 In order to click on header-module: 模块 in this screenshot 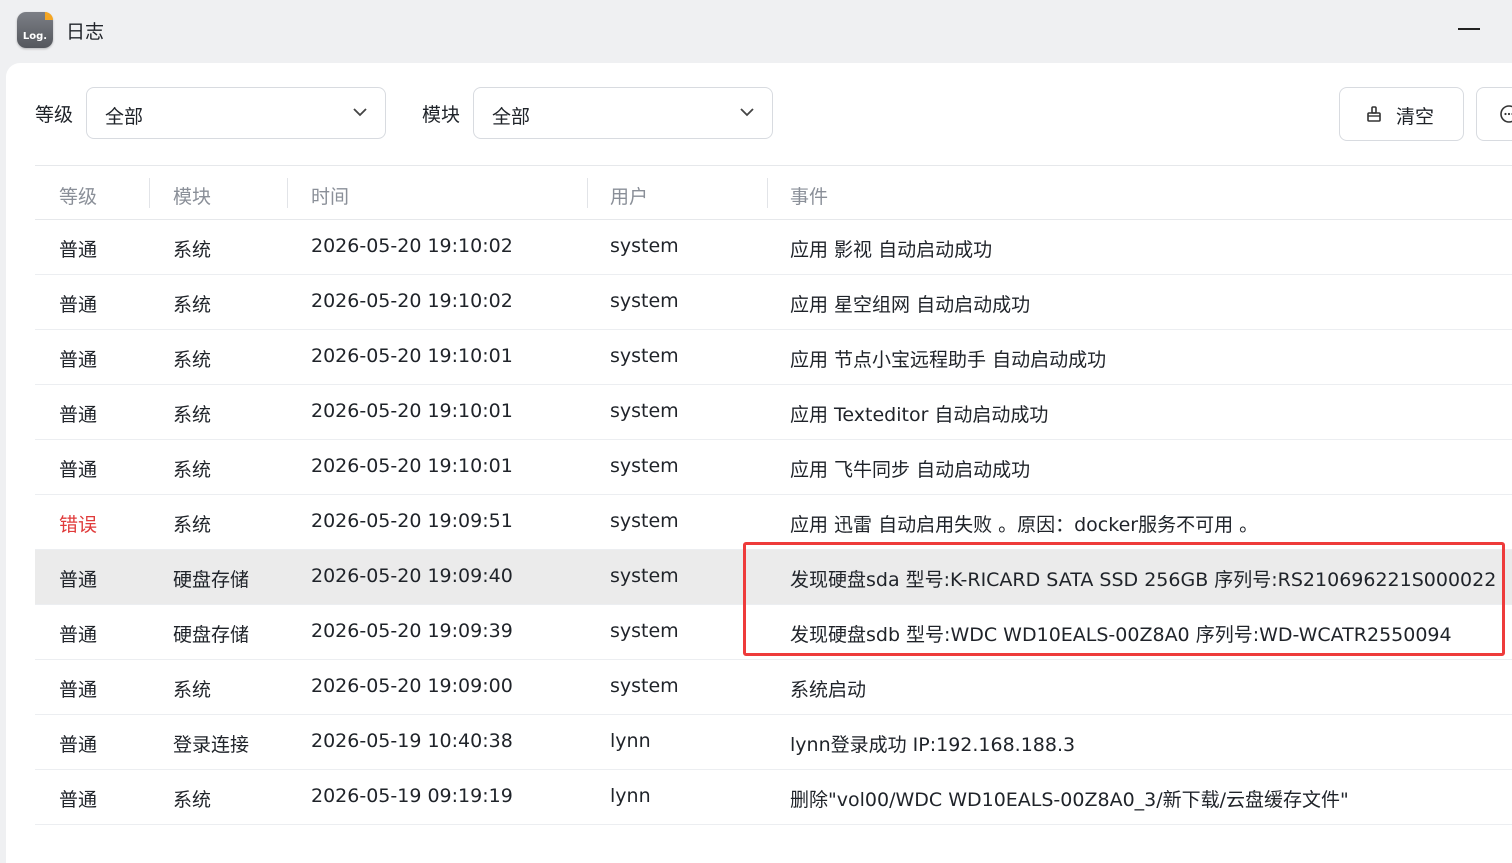, I will do `click(192, 195)`.